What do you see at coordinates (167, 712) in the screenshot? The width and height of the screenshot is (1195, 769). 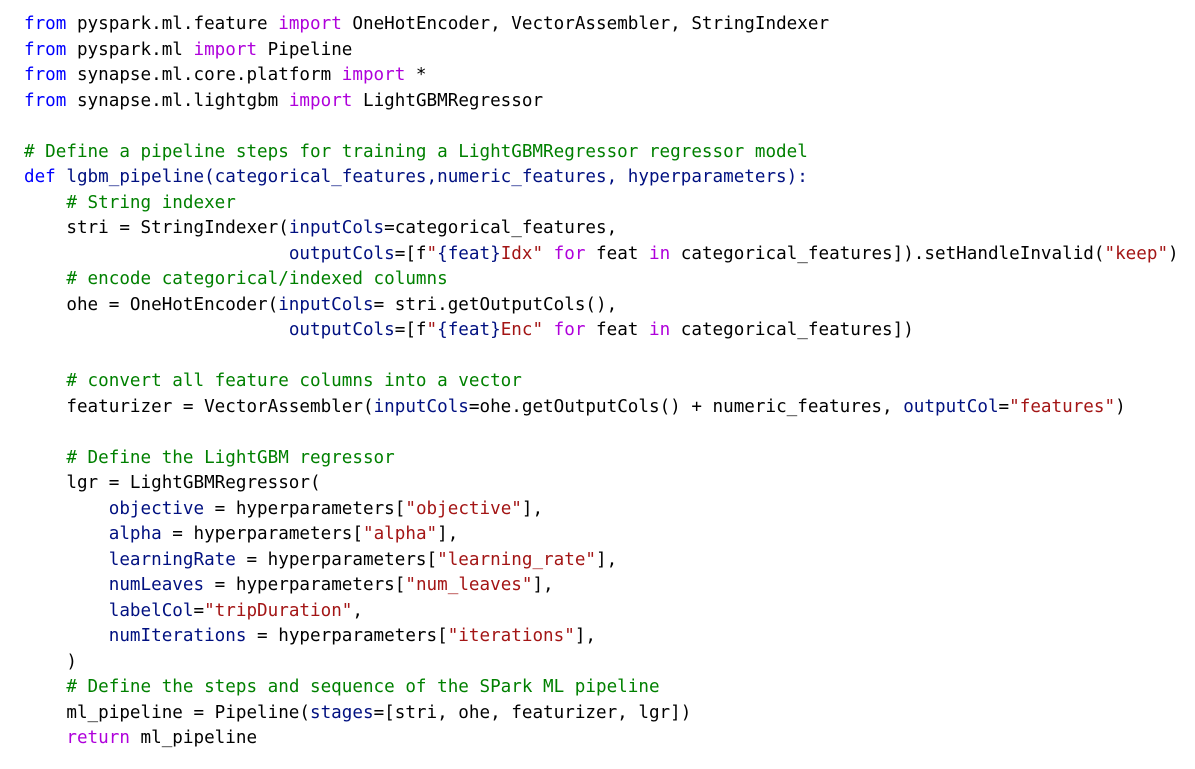 I see `code-token: ml_pipeline = Pipeline(` at bounding box center [167, 712].